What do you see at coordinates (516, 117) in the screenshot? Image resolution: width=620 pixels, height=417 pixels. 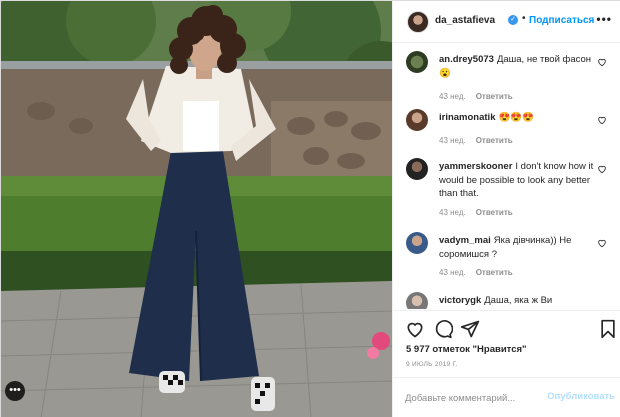 I see `comment-body: 😍😍😍` at bounding box center [516, 117].